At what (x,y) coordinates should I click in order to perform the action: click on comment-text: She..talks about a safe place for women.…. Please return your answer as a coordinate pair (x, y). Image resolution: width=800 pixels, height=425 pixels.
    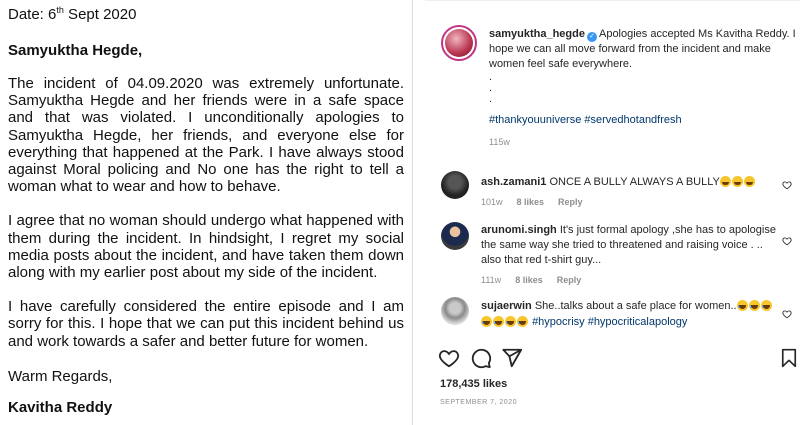
    Looking at the image, I should click on (635, 306).